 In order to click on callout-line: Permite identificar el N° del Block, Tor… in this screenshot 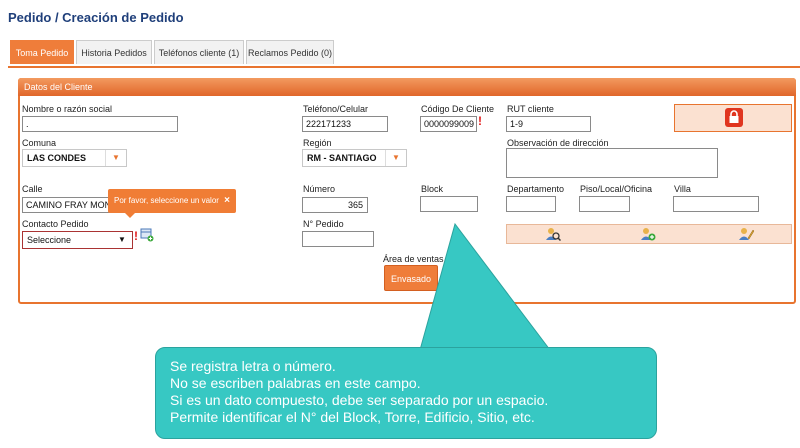, I will do `click(352, 417)`.